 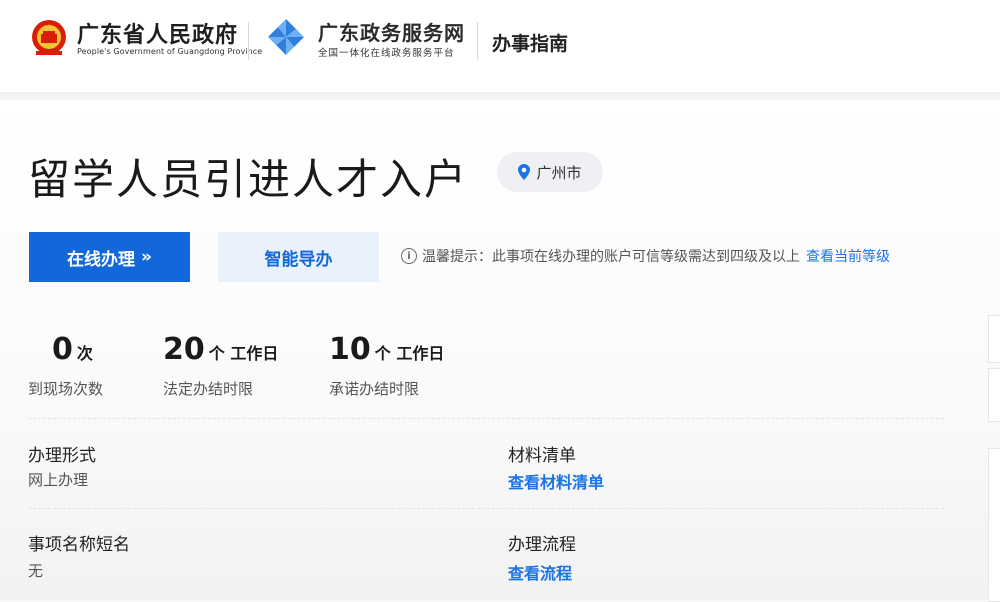 What do you see at coordinates (848, 256) in the screenshot?
I see `view-level-link: 查看当前等级` at bounding box center [848, 256].